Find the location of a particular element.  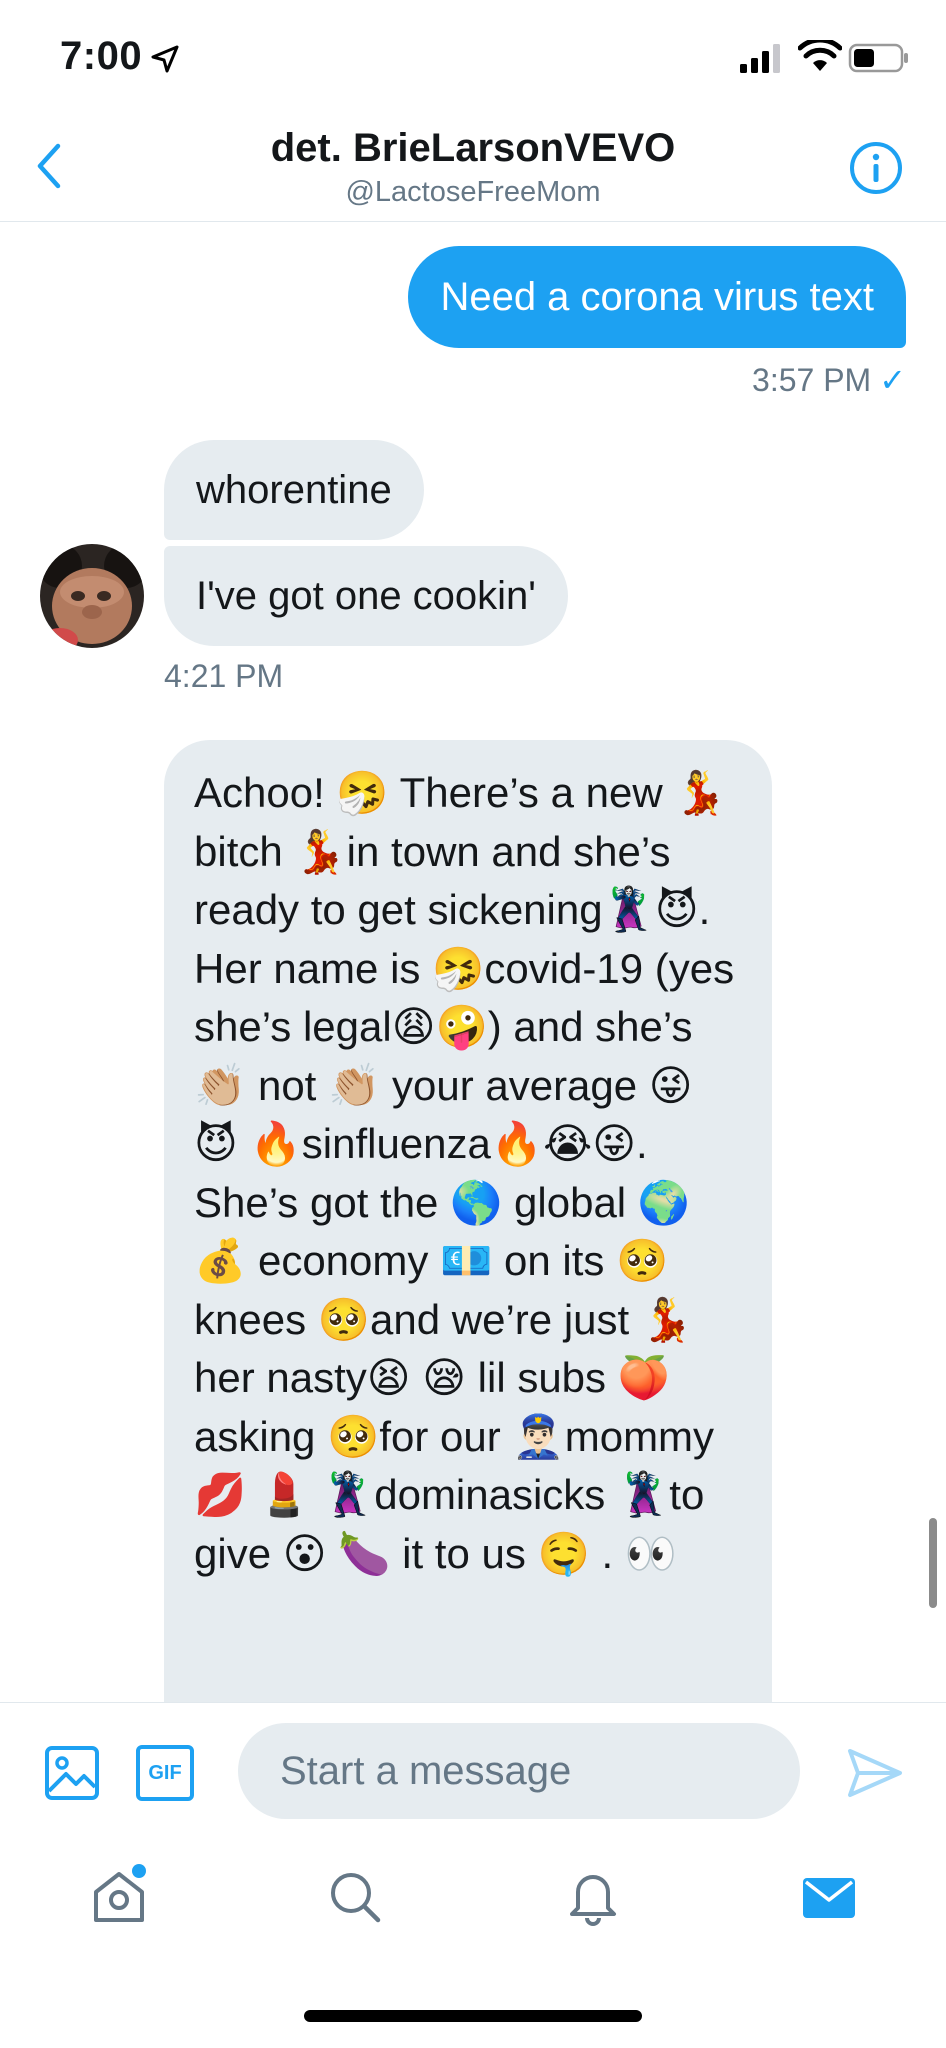

status-time: 7:00 is located at coordinates (101, 56).